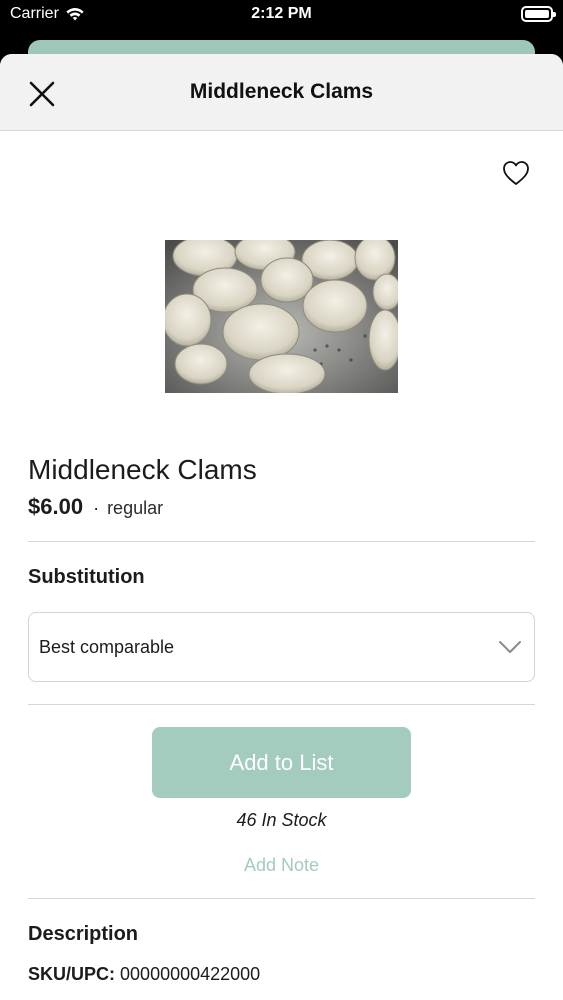 The height and width of the screenshot is (1000, 563). I want to click on heart-icon, so click(516, 173).